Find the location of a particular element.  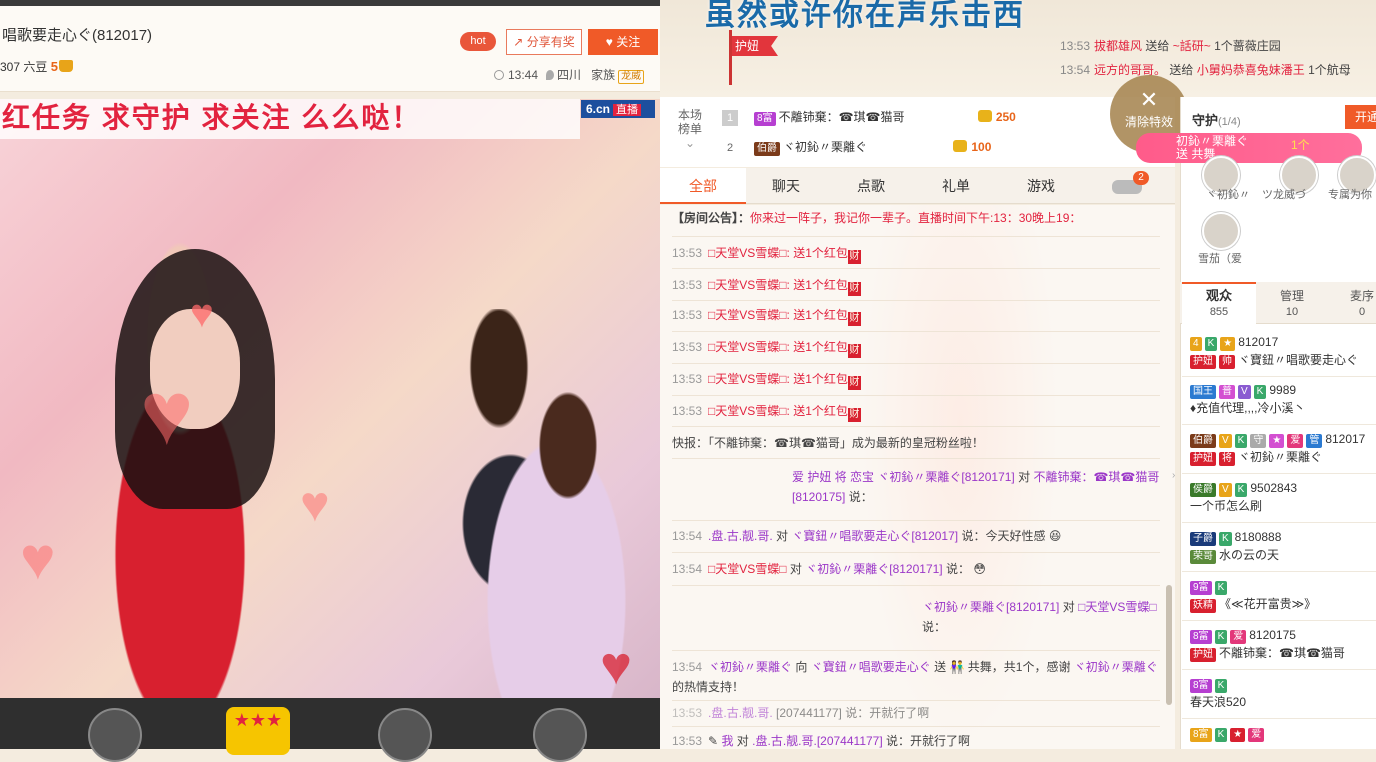

scrolling-big-text: 虽然或许你在声乐击西 is located at coordinates (865, 16).